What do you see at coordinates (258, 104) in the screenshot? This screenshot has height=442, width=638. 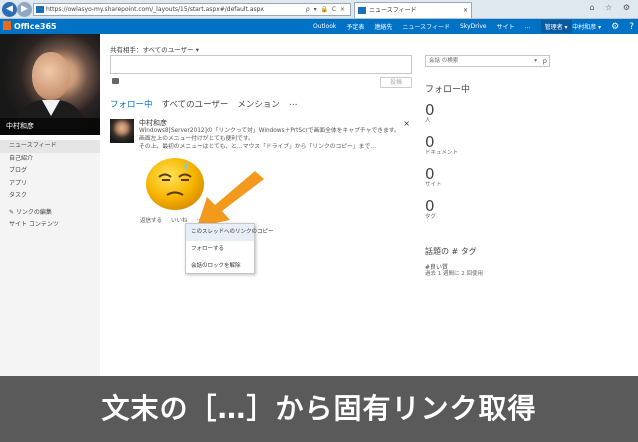 I see `tab-mentions: メンション` at bounding box center [258, 104].